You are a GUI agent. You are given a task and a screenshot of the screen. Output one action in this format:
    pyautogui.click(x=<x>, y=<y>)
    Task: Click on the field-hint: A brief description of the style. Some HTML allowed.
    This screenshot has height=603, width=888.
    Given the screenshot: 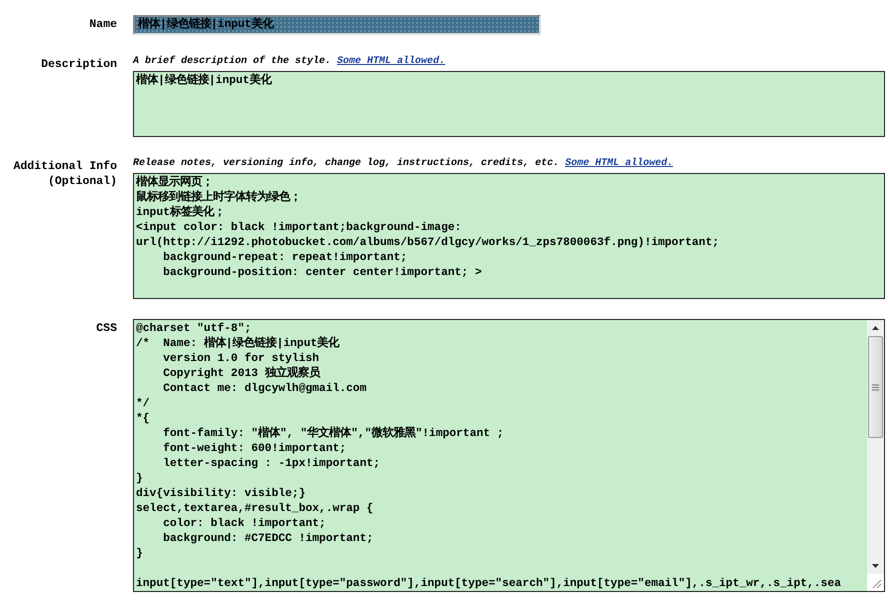 What is the action you would take?
    pyautogui.click(x=289, y=61)
    